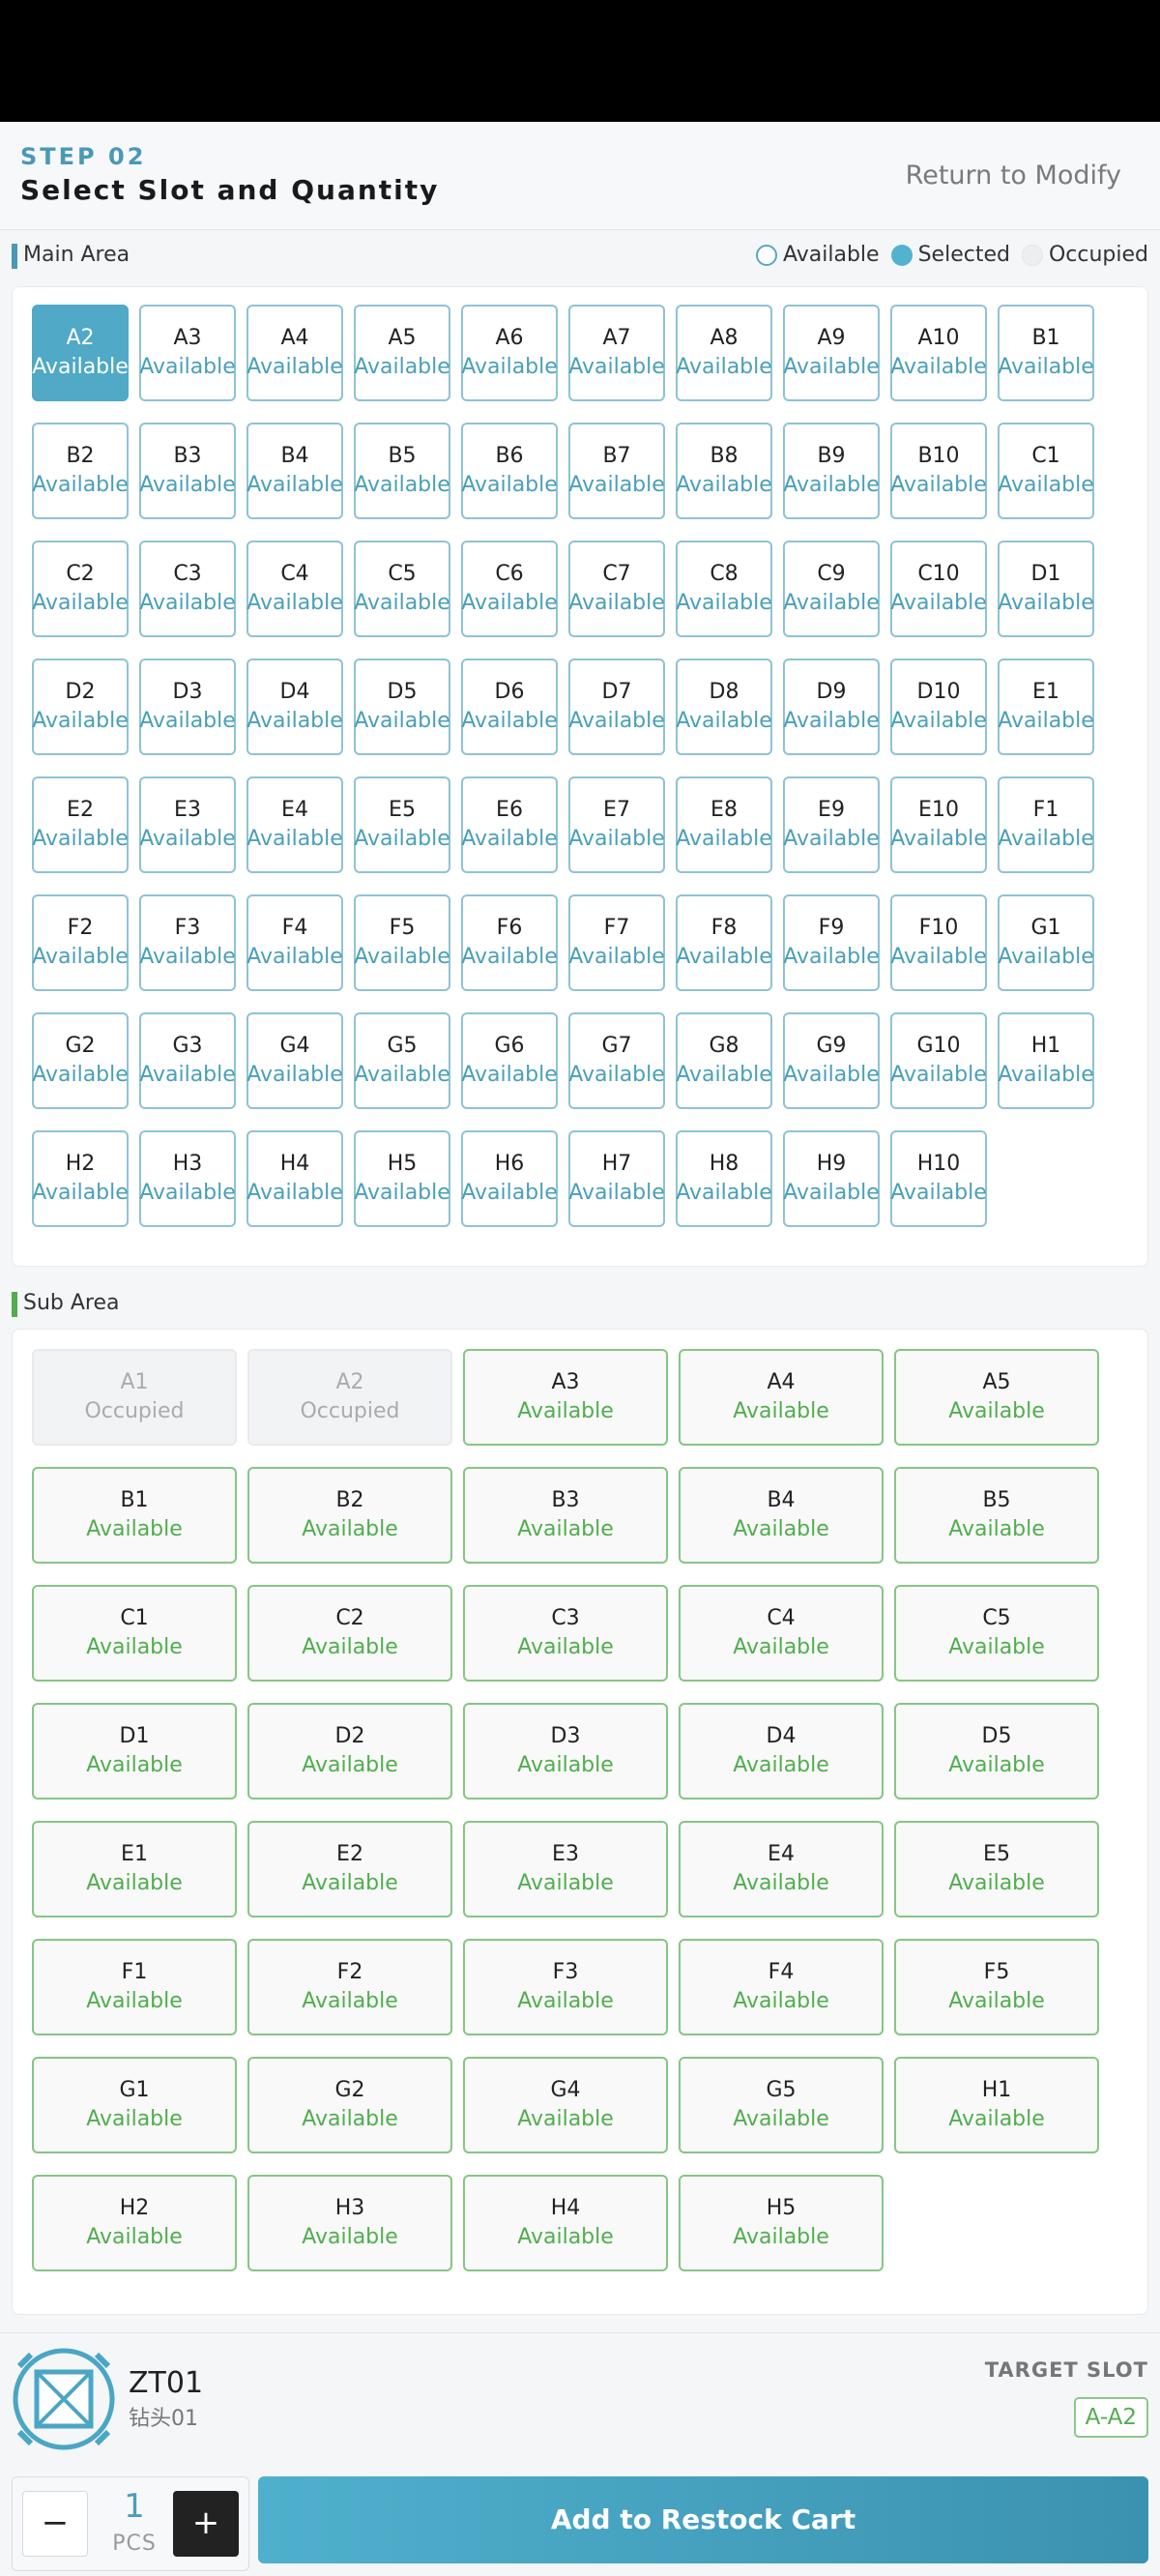 This screenshot has height=2576, width=1160. Describe the element at coordinates (402, 707) in the screenshot. I see `slot-d5: D5 Available` at that location.